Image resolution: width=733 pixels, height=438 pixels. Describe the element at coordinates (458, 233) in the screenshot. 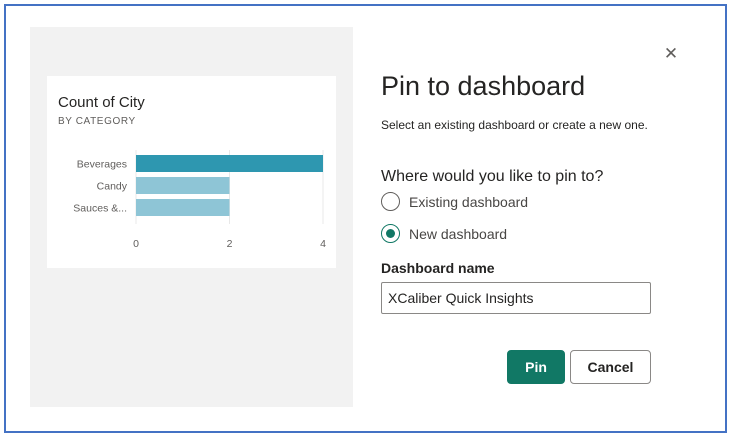

I see `new-dashboard-label: New dashboard` at that location.